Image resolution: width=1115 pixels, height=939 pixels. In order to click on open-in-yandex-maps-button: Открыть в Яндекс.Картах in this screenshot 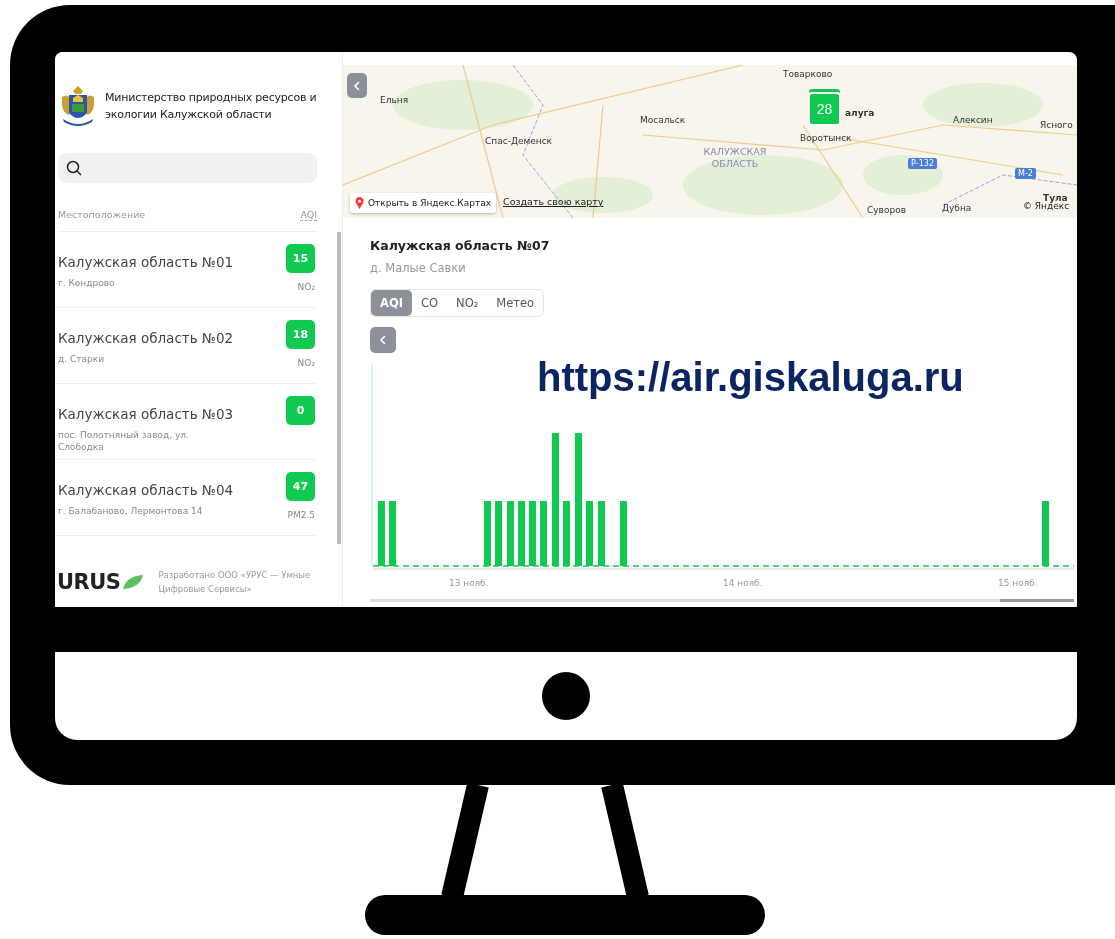, I will do `click(423, 203)`.